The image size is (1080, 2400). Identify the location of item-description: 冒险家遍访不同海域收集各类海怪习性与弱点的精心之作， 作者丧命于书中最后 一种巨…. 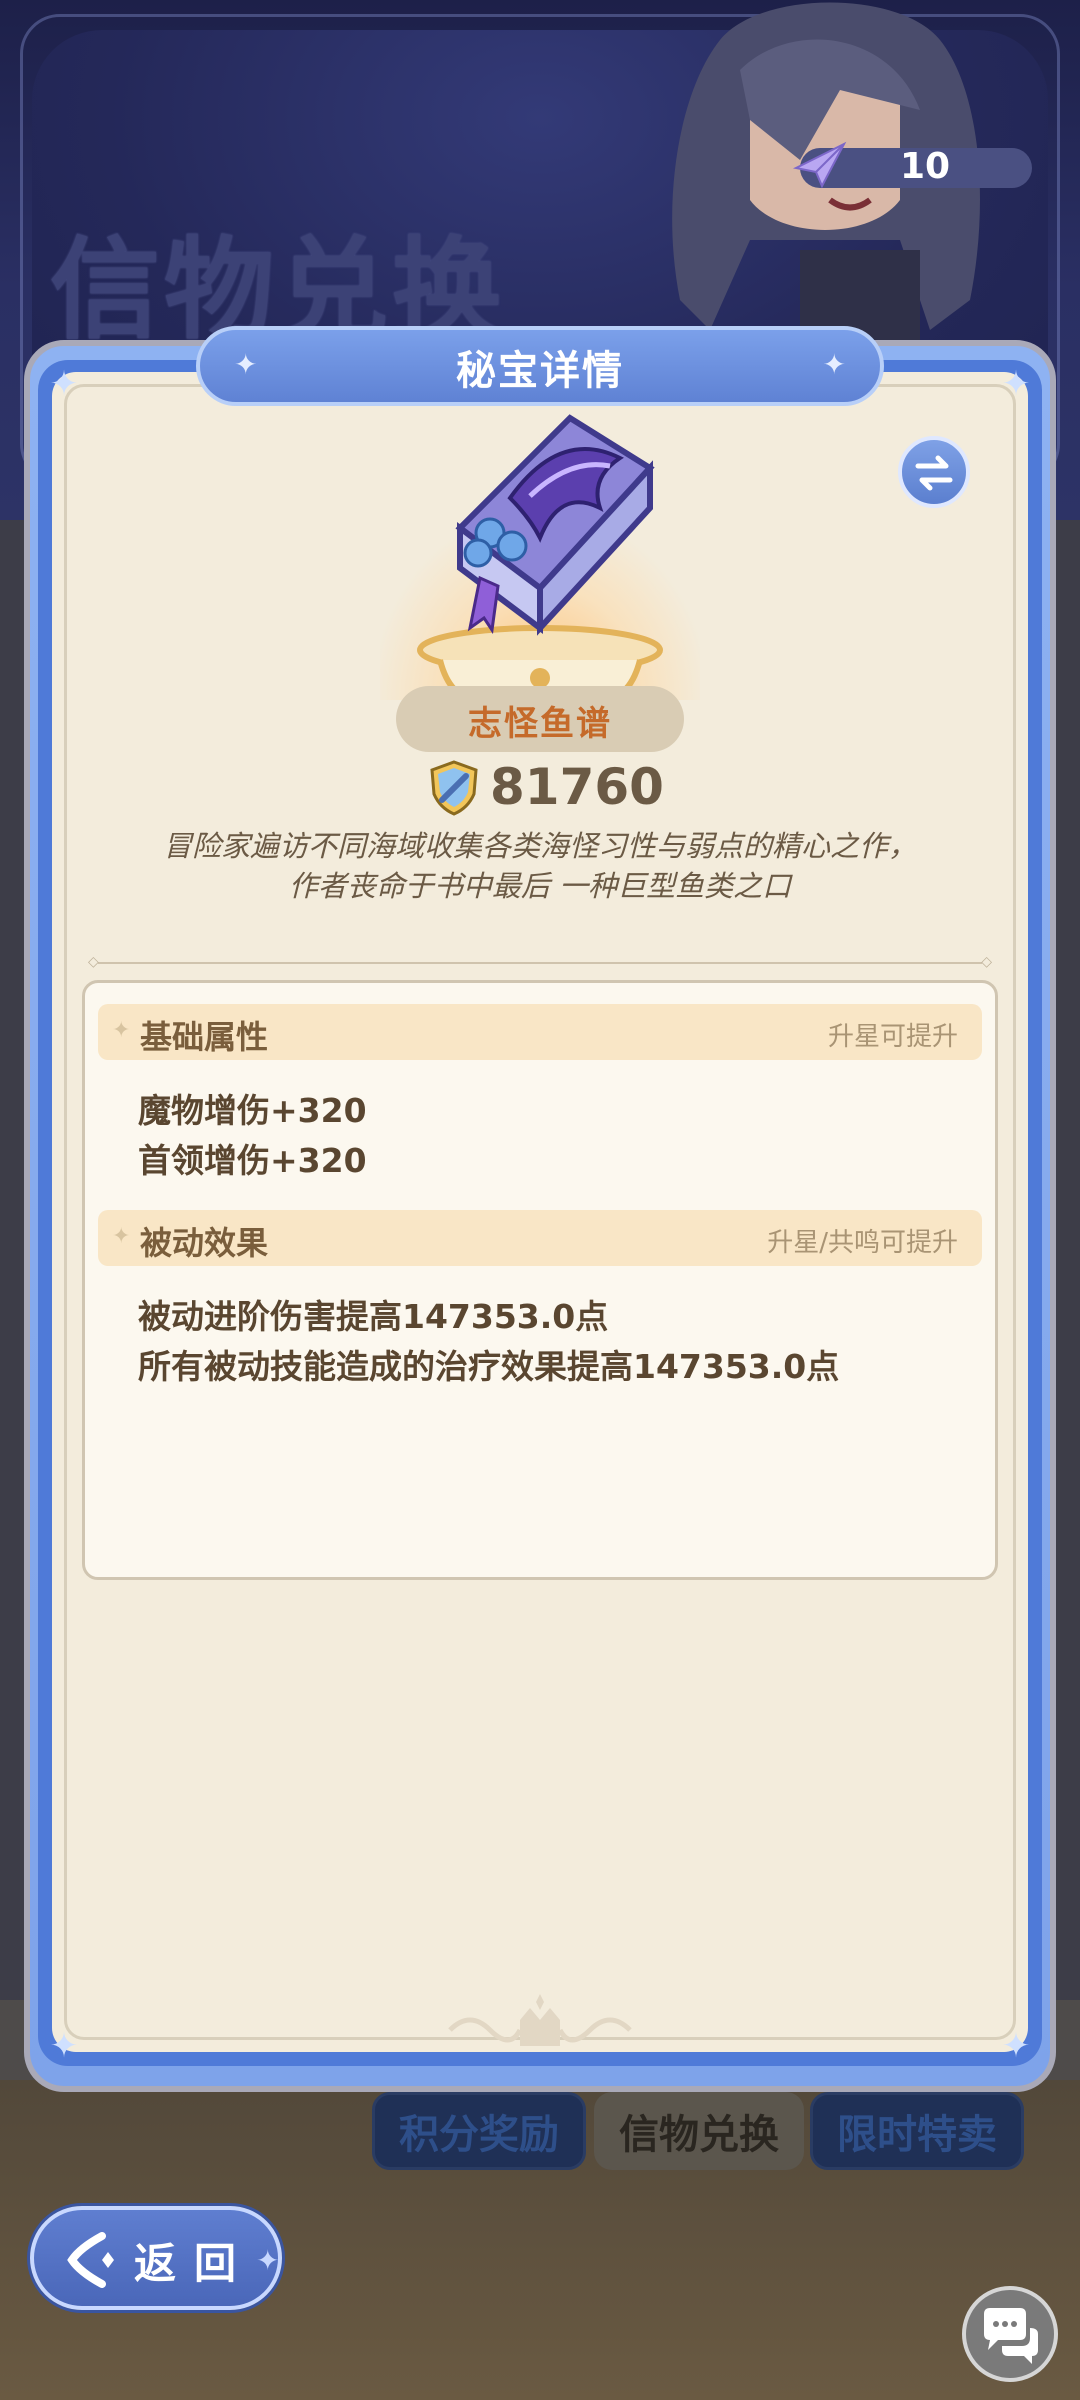
(540, 866).